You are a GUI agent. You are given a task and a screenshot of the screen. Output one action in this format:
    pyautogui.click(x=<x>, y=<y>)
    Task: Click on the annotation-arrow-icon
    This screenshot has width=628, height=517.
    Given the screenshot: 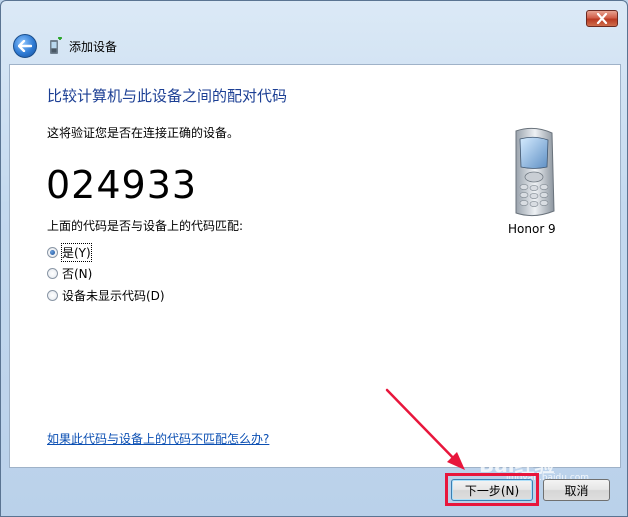 What is the action you would take?
    pyautogui.click(x=425, y=429)
    